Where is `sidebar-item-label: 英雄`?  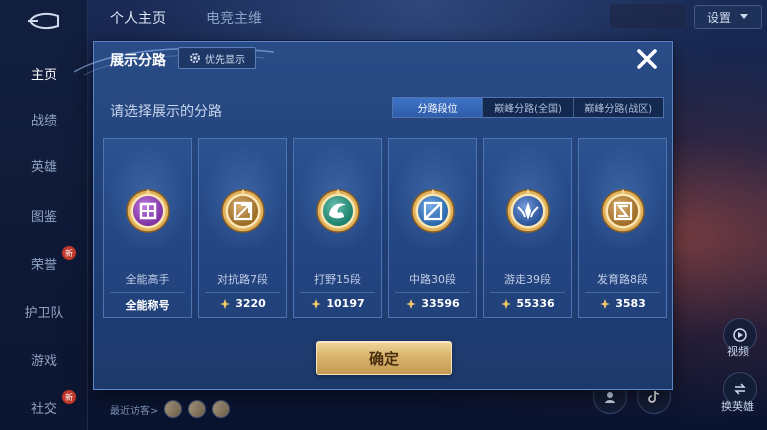
sidebar-item-label: 英雄 is located at coordinates (43, 167).